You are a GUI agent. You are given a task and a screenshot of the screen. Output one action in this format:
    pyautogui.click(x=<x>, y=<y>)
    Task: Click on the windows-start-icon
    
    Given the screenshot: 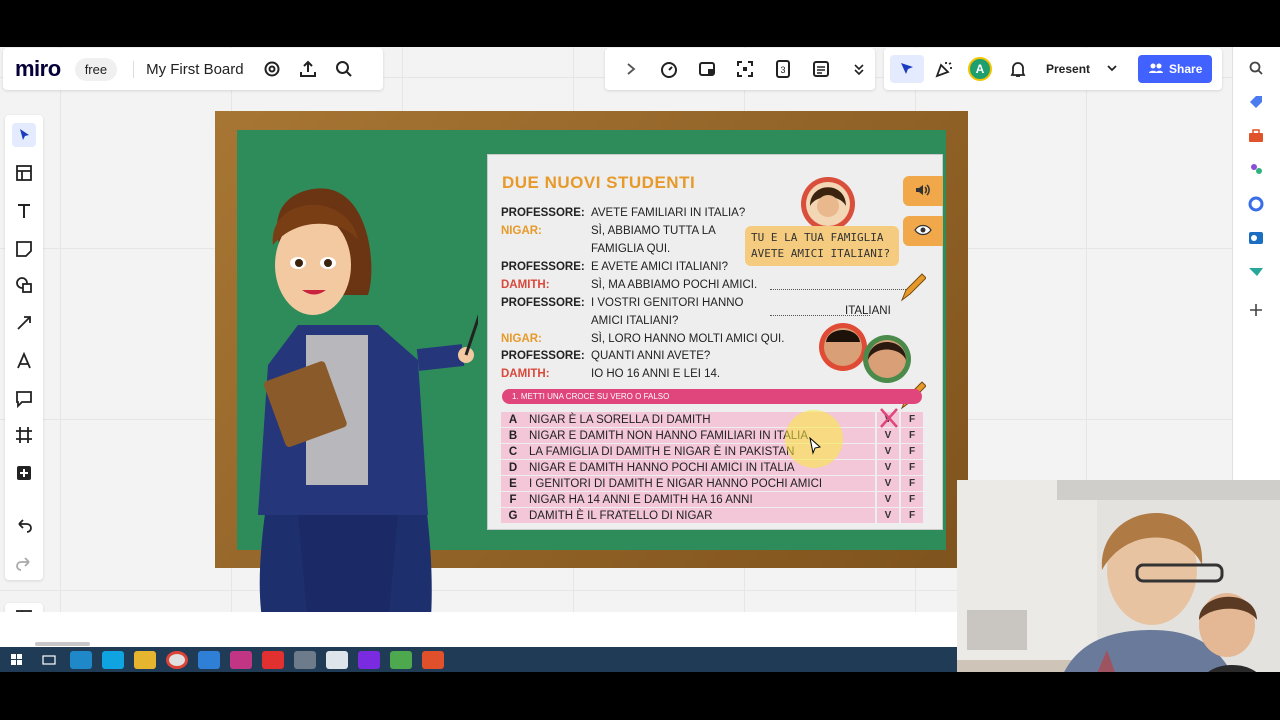 What is the action you would take?
    pyautogui.click(x=17, y=660)
    